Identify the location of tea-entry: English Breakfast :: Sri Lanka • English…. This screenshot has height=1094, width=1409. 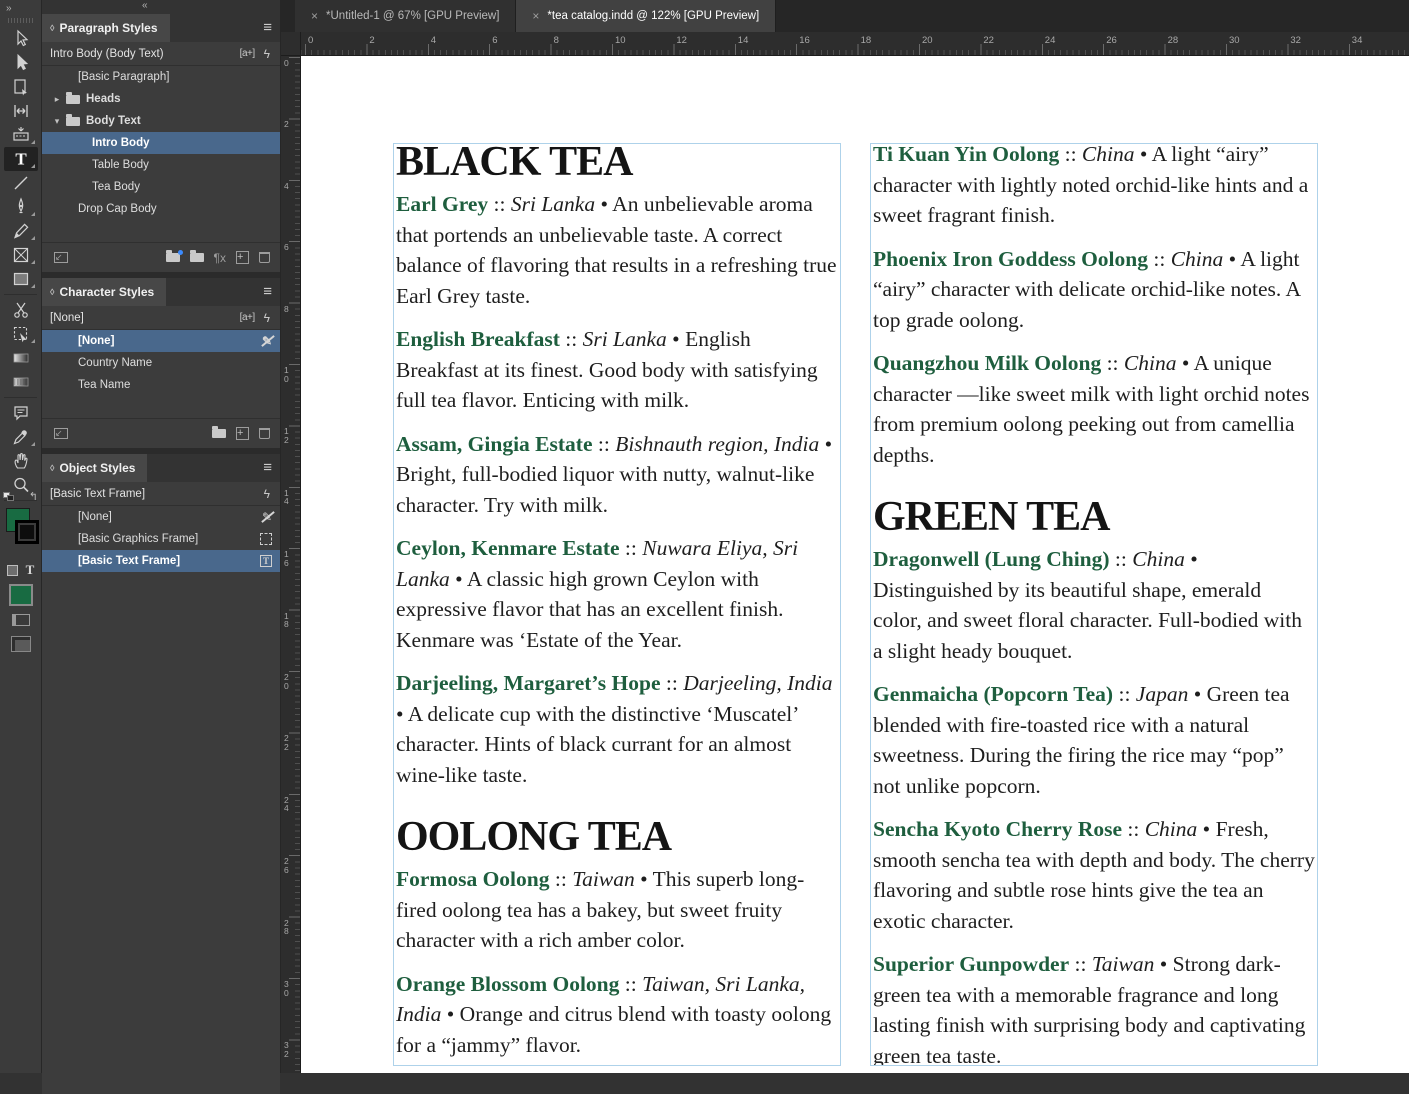
(617, 370).